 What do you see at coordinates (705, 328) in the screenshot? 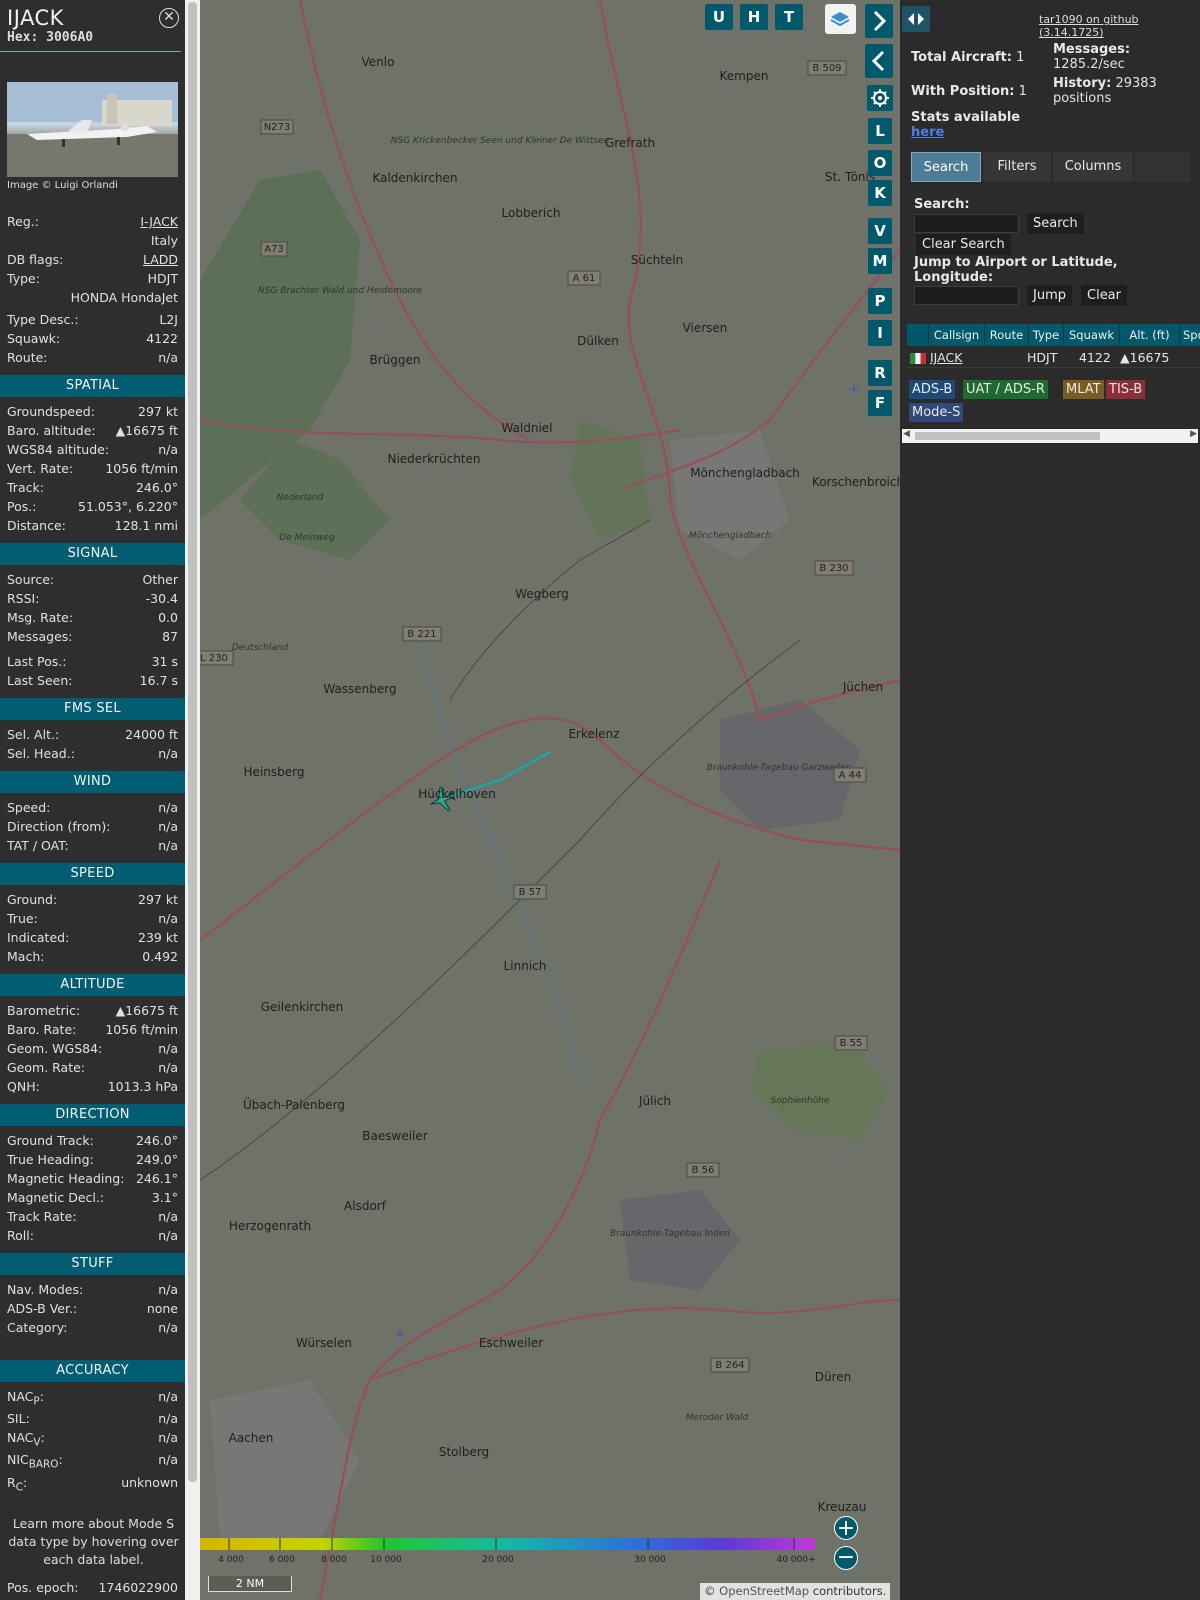
I see `town-label: Viersen` at bounding box center [705, 328].